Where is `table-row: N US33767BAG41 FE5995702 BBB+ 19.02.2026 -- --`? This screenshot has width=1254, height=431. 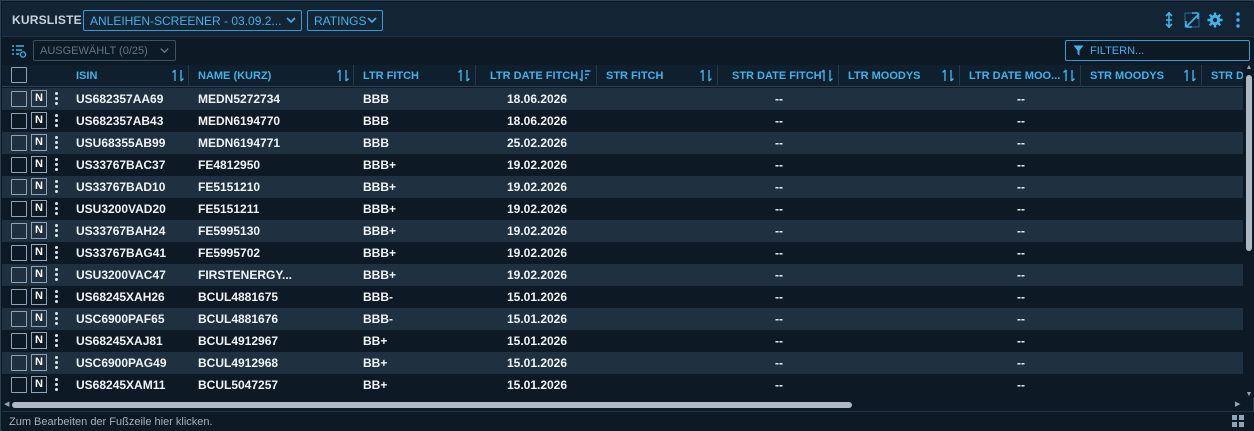 table-row: N US33767BAG41 FE5995702 BBB+ 19.02.2026 -- -- is located at coordinates (622, 253).